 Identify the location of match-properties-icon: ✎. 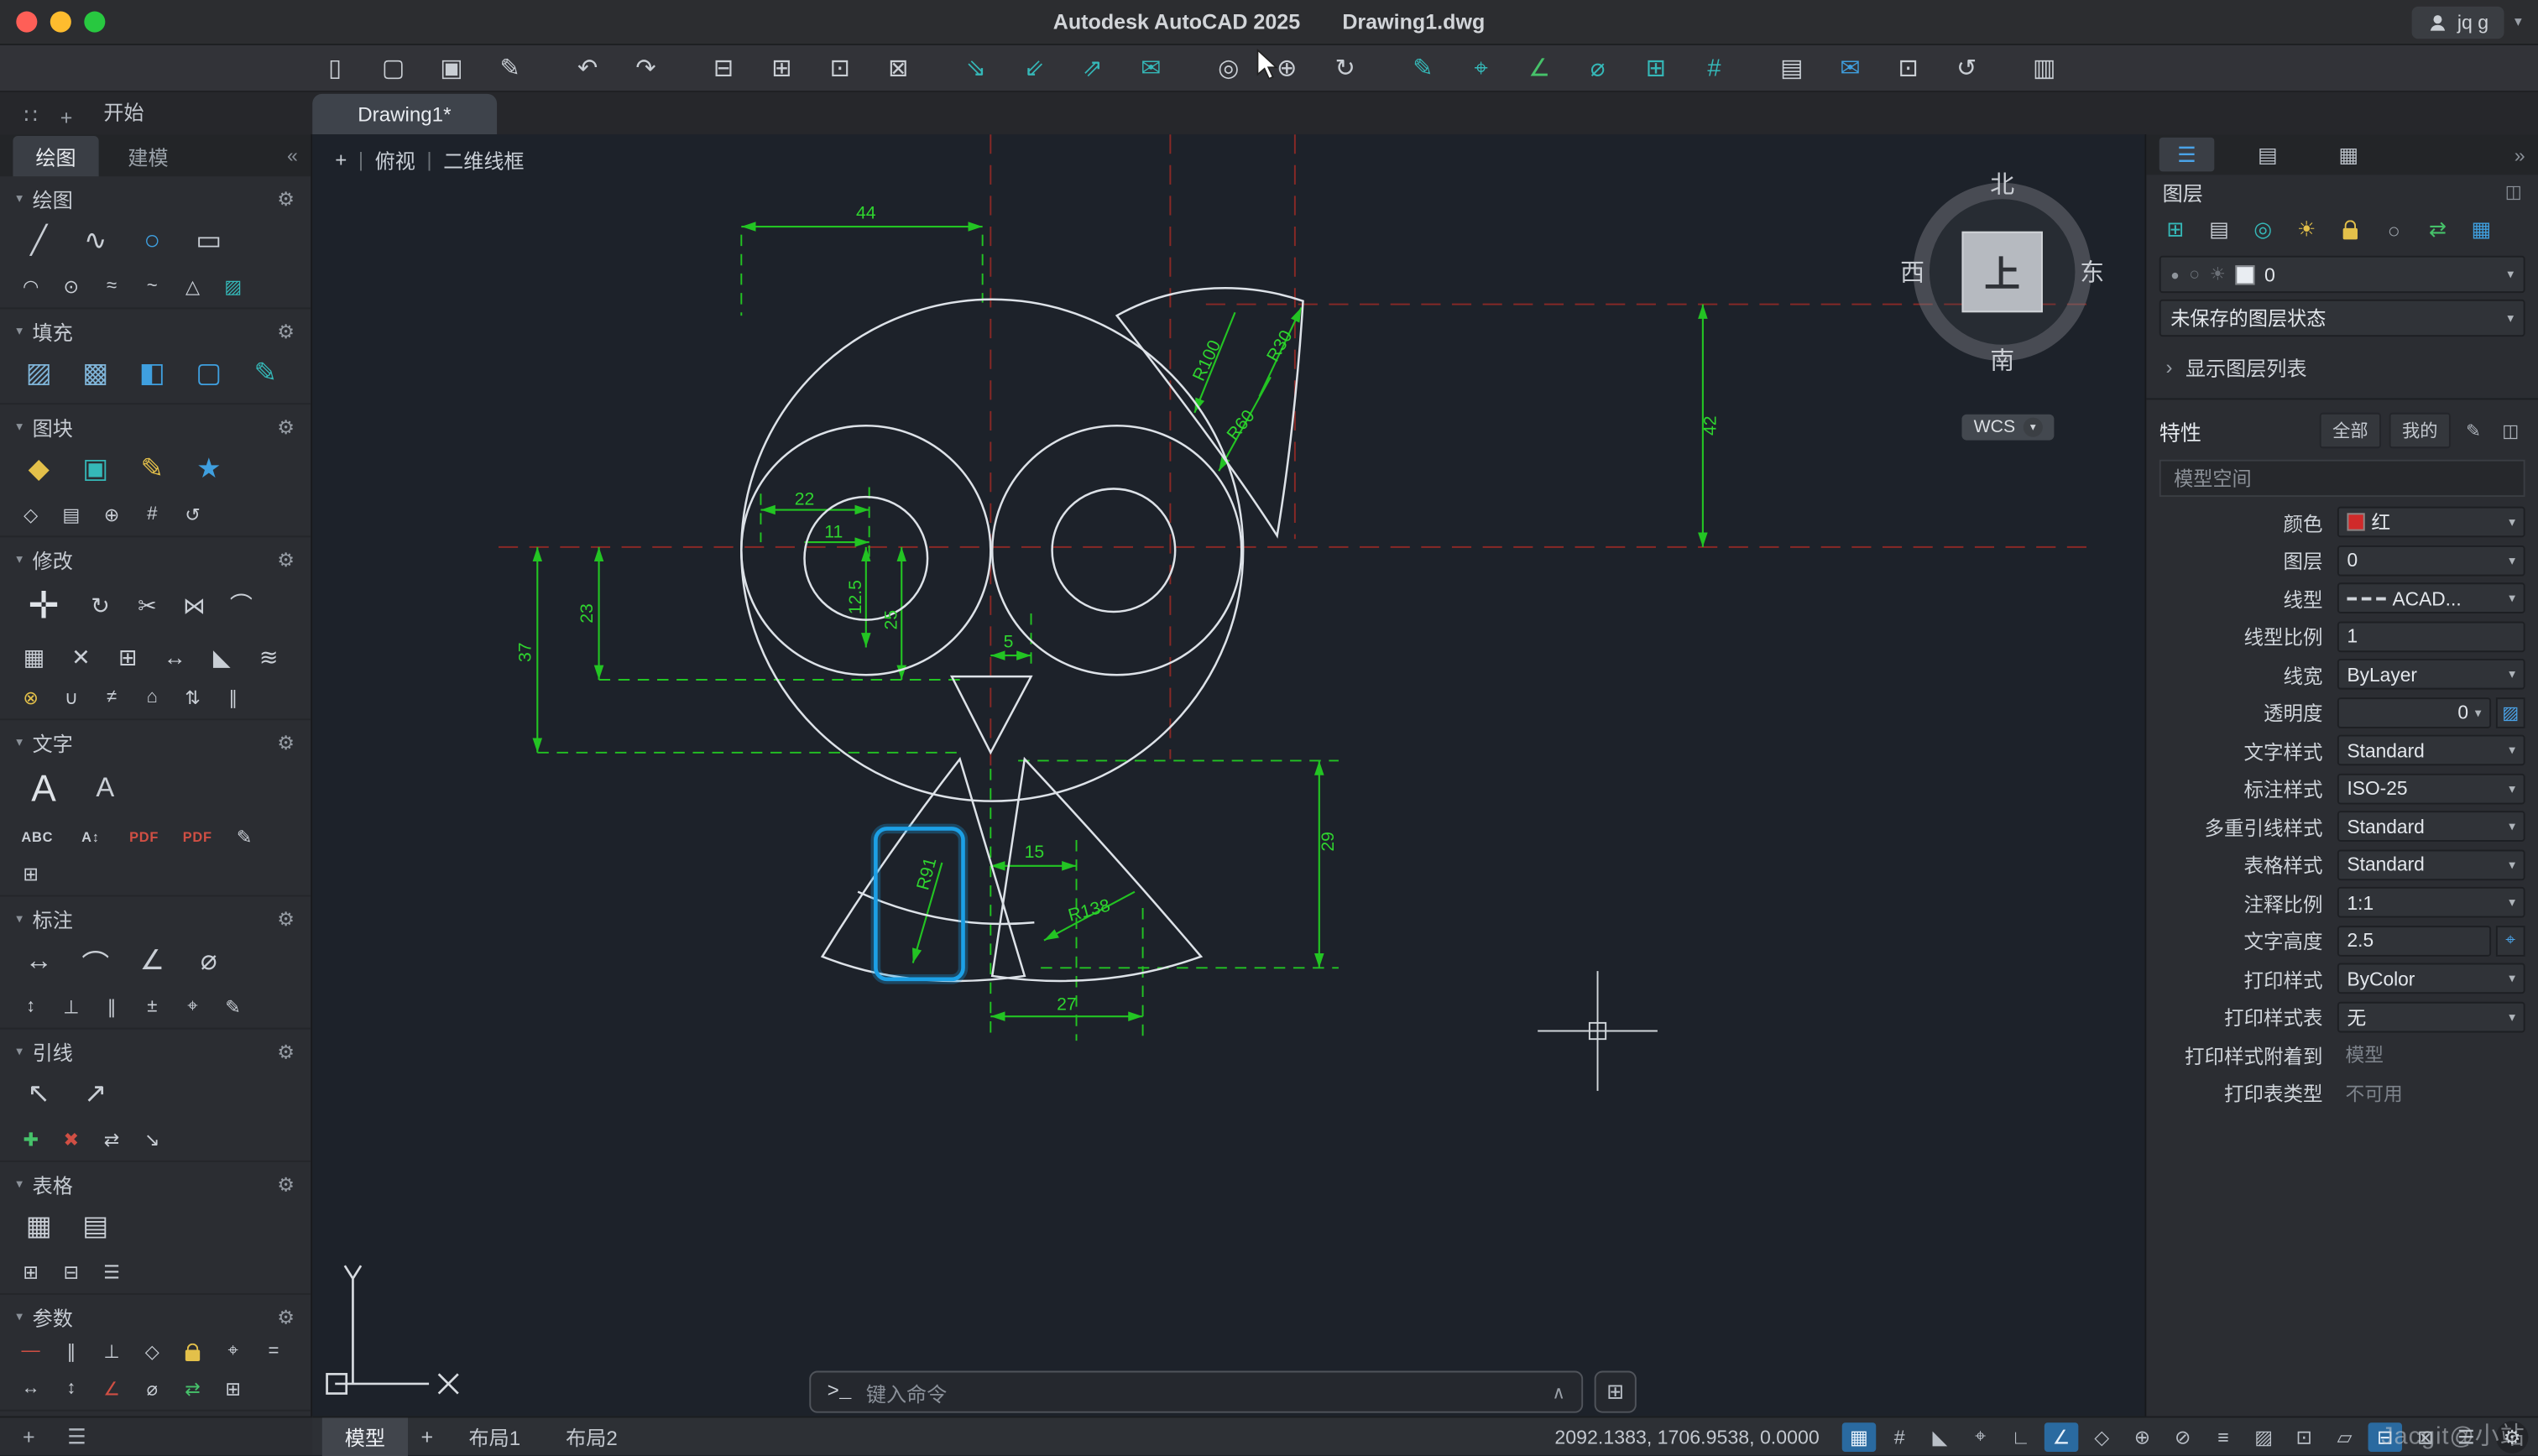
(1422, 68).